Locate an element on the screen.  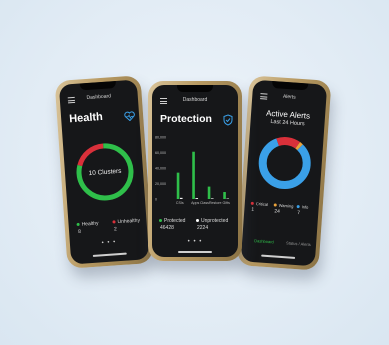
protected-count: 46428 is located at coordinates (167, 228).